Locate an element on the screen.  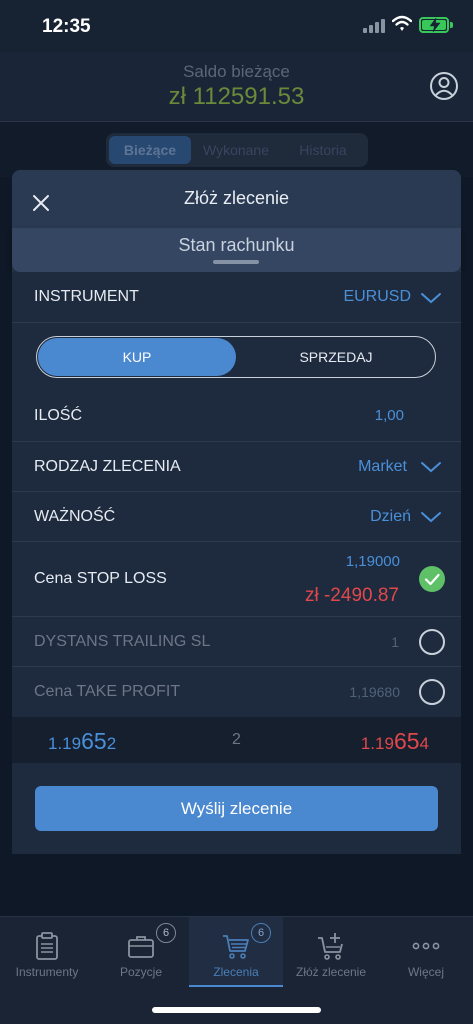
trailing-sl-input: 1 is located at coordinates (395, 642).